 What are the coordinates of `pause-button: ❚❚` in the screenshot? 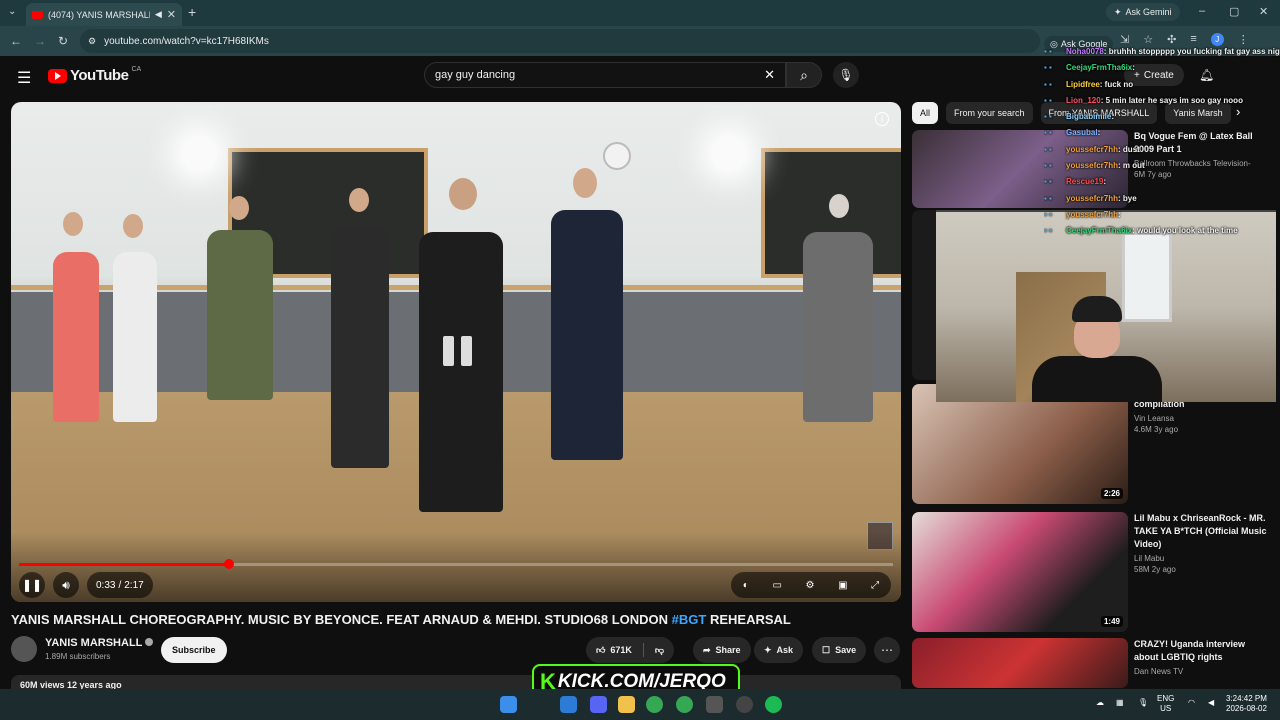 It's located at (32, 585).